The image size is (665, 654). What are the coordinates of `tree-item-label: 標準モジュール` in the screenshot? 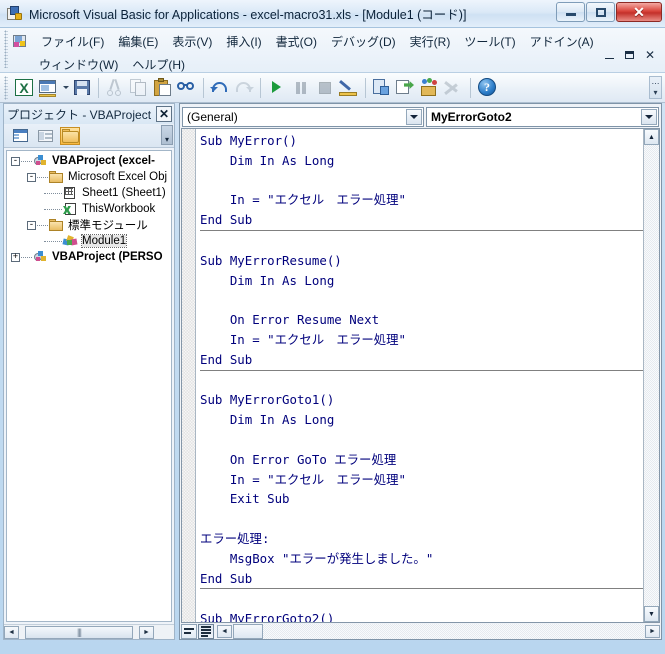 It's located at (108, 226).